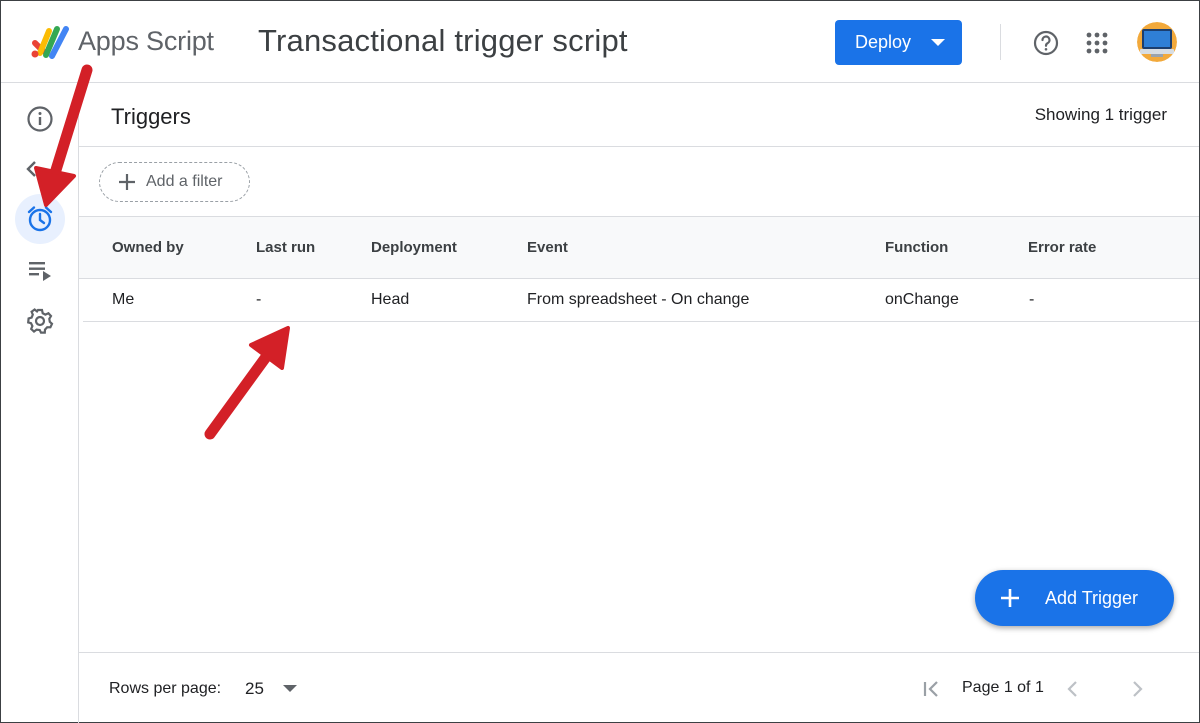 The height and width of the screenshot is (723, 1200). Describe the element at coordinates (916, 247) in the screenshot. I see `column-header-function: Function` at that location.